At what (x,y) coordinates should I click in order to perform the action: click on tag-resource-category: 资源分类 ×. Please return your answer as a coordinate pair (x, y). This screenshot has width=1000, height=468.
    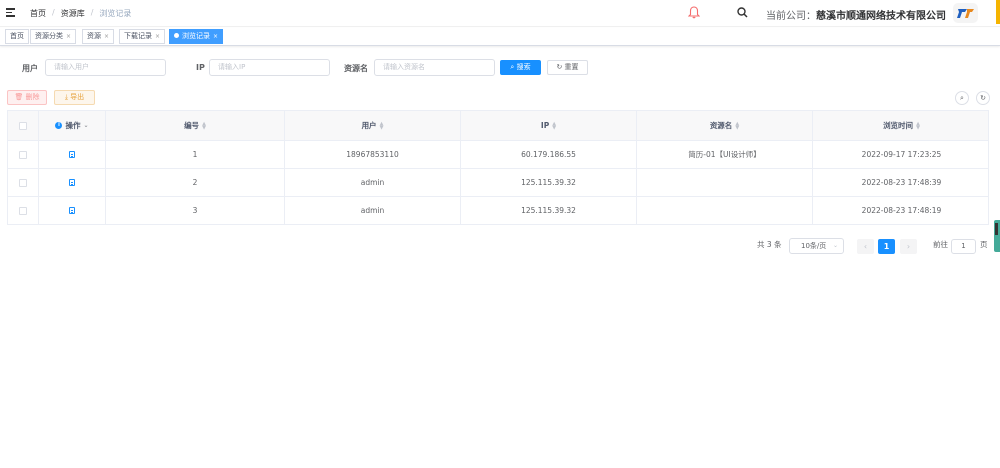
    Looking at the image, I should click on (53, 36).